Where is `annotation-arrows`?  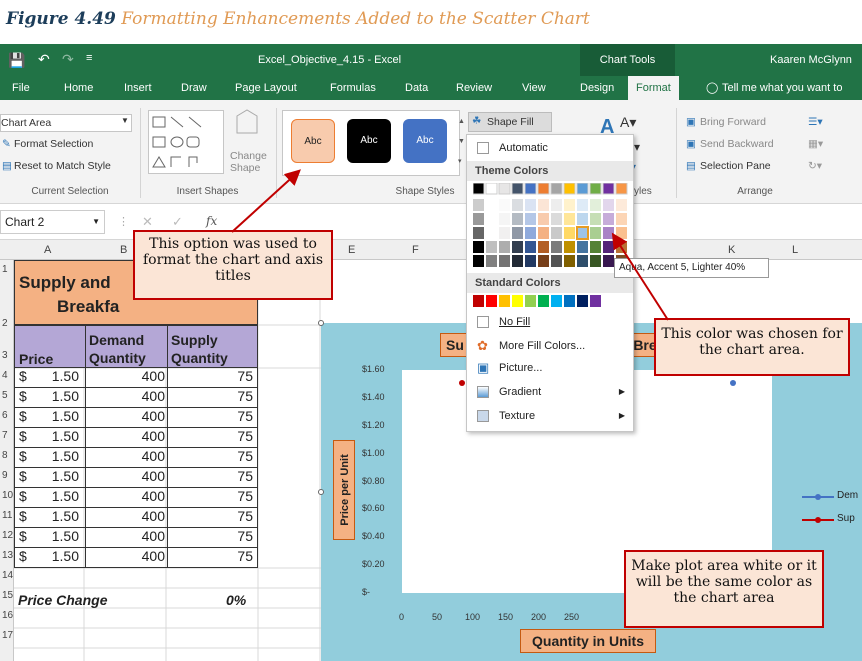 annotation-arrows is located at coordinates (450, 245).